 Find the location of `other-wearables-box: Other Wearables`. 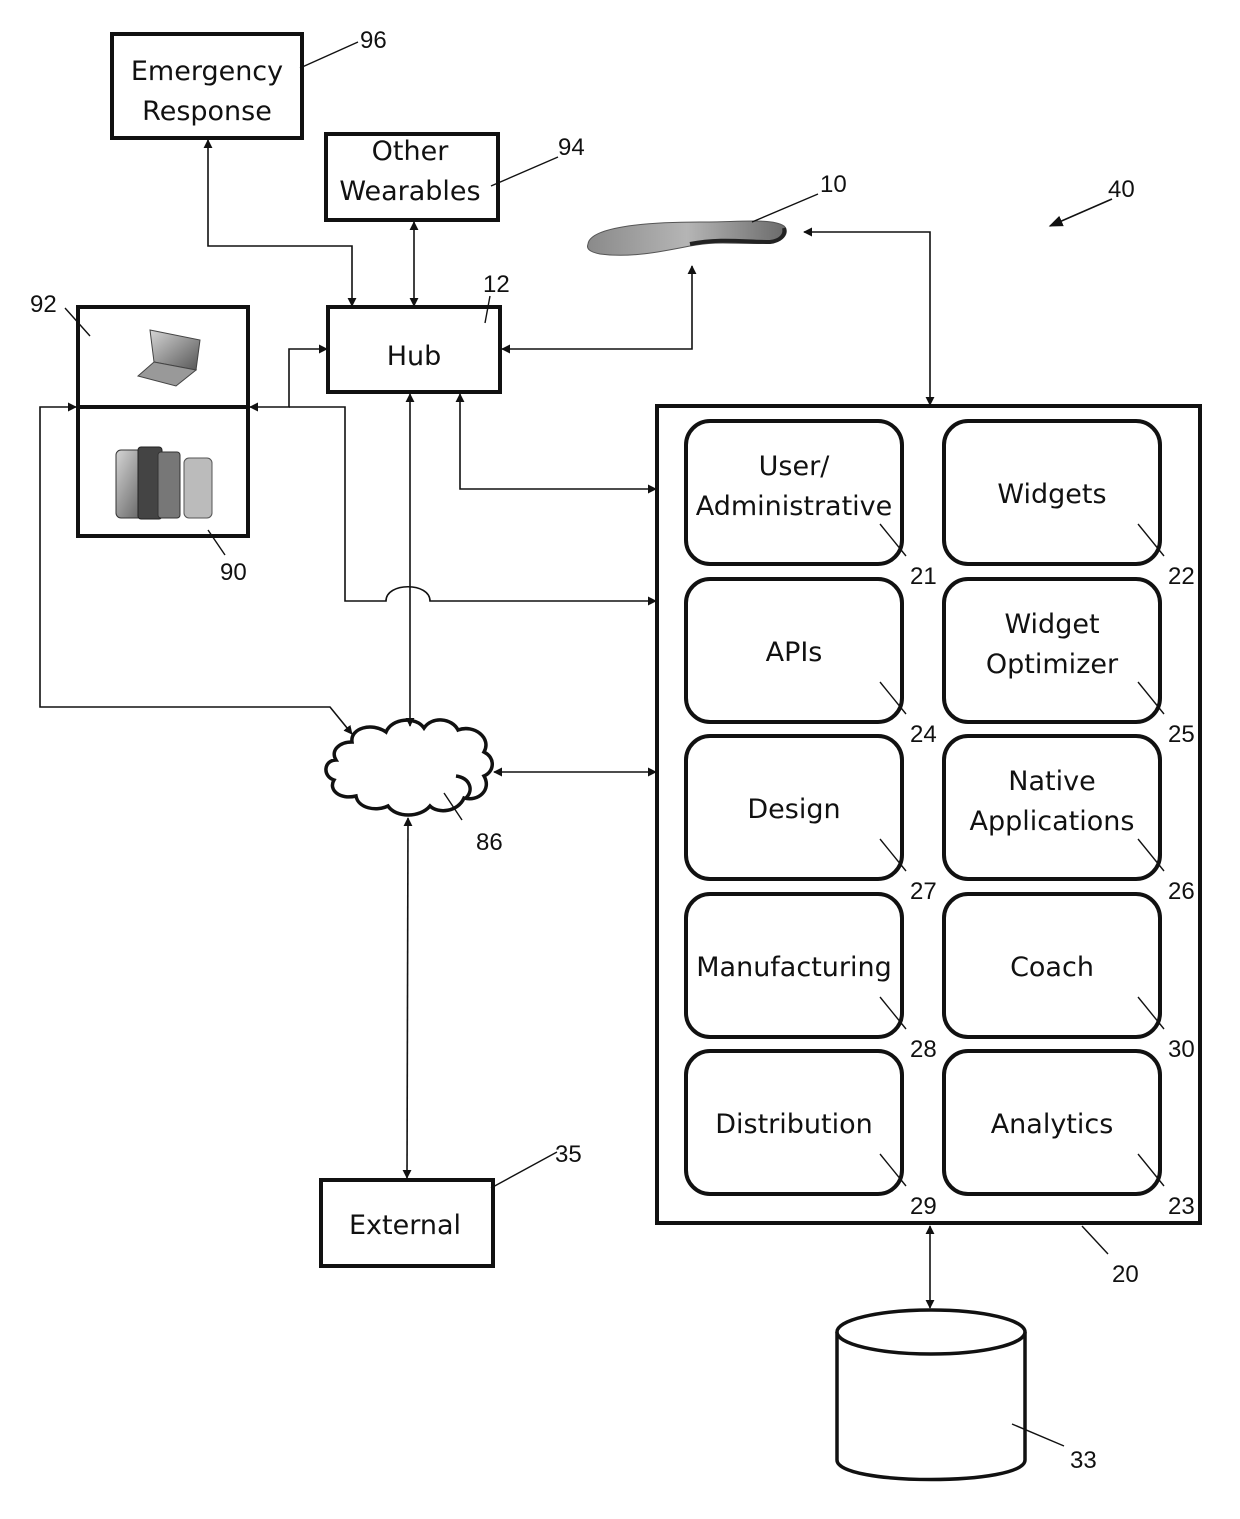

other-wearables-box: Other Wearables is located at coordinates (412, 177).